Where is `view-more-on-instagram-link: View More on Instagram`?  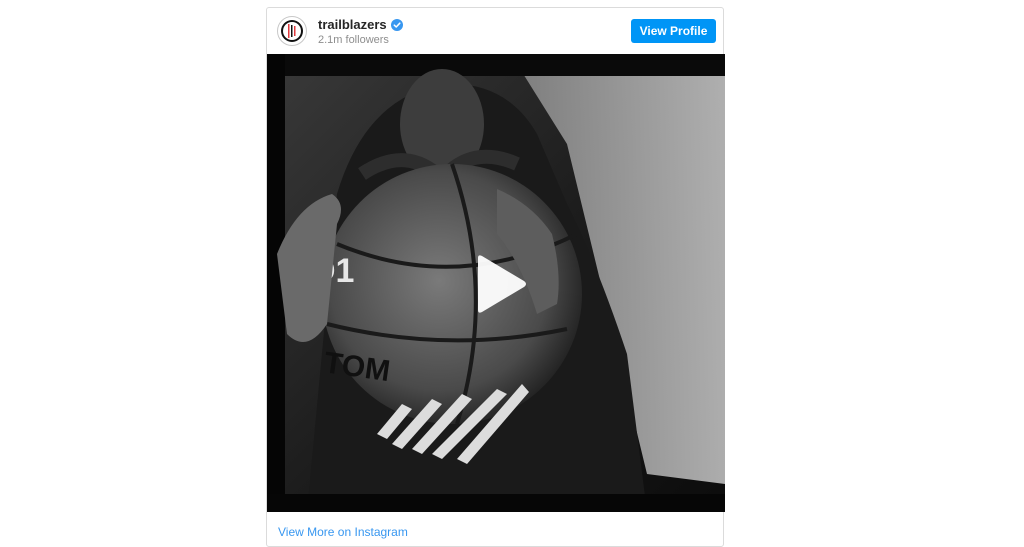
view-more-on-instagram-link: View More on Instagram is located at coordinates (343, 532).